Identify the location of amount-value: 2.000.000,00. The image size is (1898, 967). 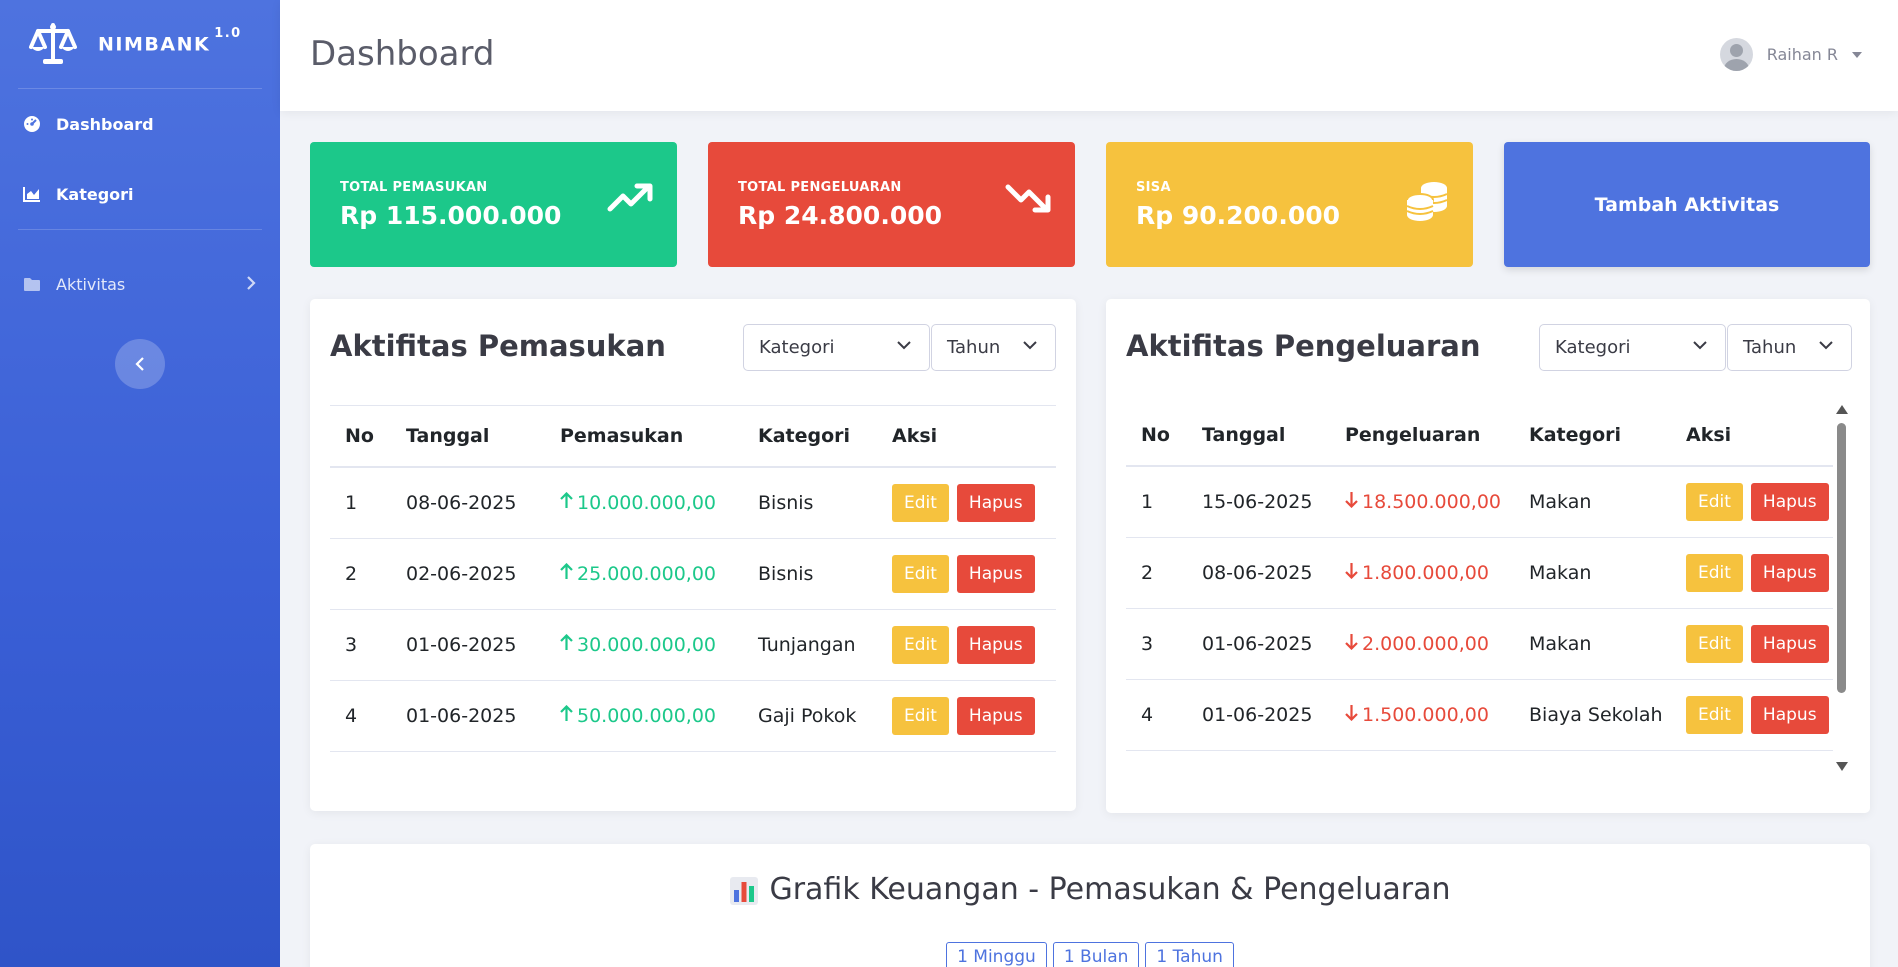
(1425, 643).